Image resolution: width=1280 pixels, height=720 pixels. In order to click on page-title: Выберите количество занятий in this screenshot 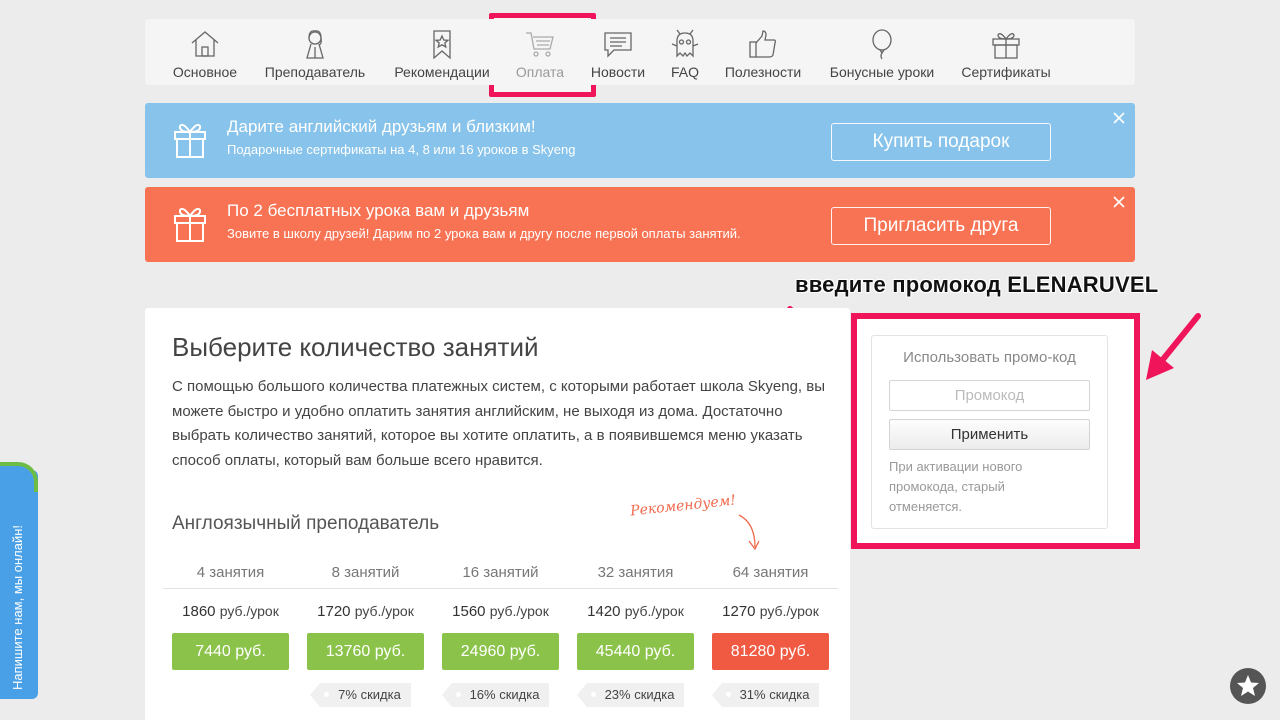, I will do `click(355, 347)`.